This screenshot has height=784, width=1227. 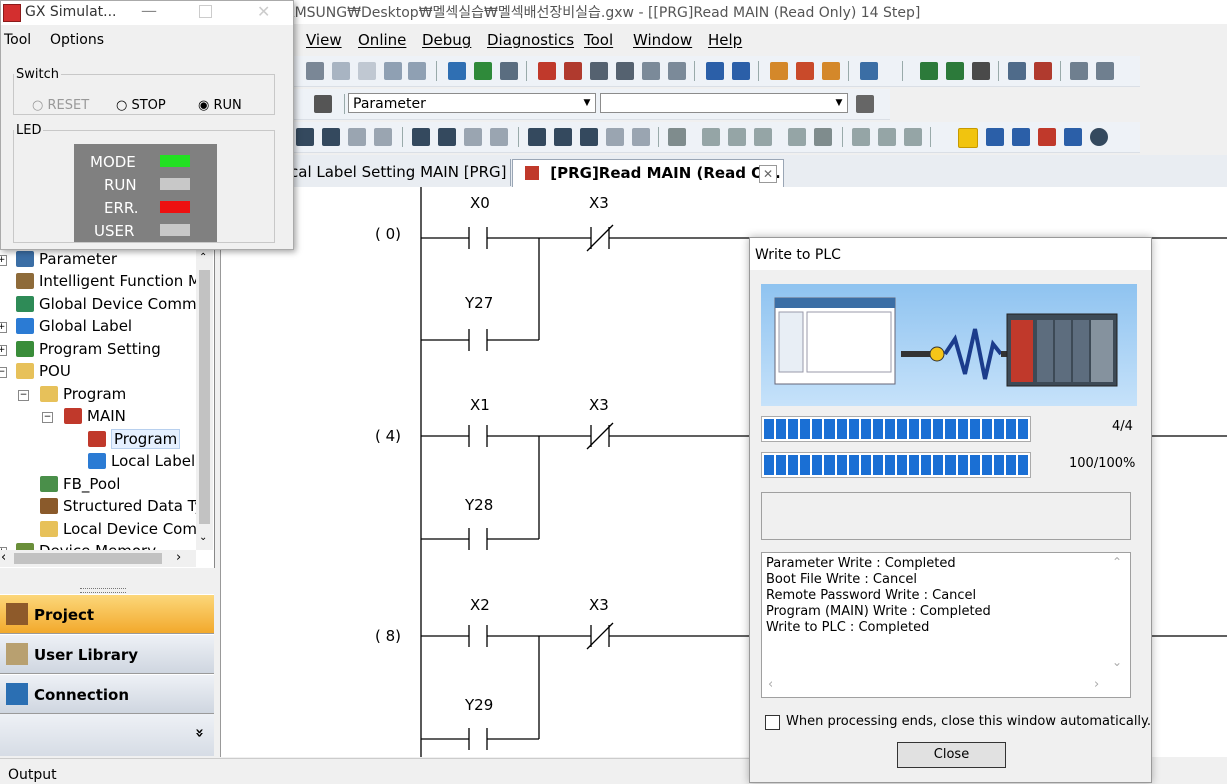 I want to click on tree-item-parameter: Parameter, so click(x=66, y=260).